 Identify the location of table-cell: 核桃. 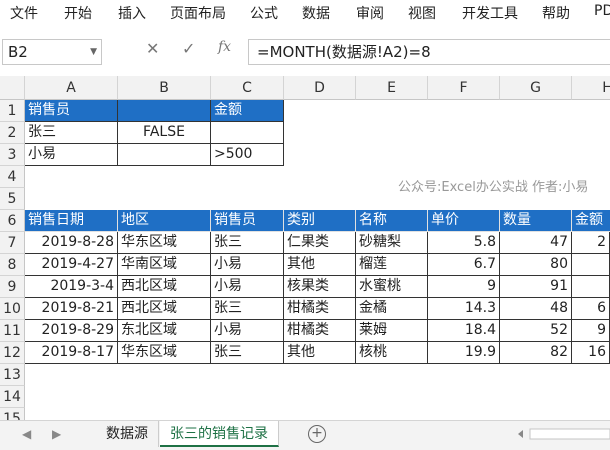
(392, 353).